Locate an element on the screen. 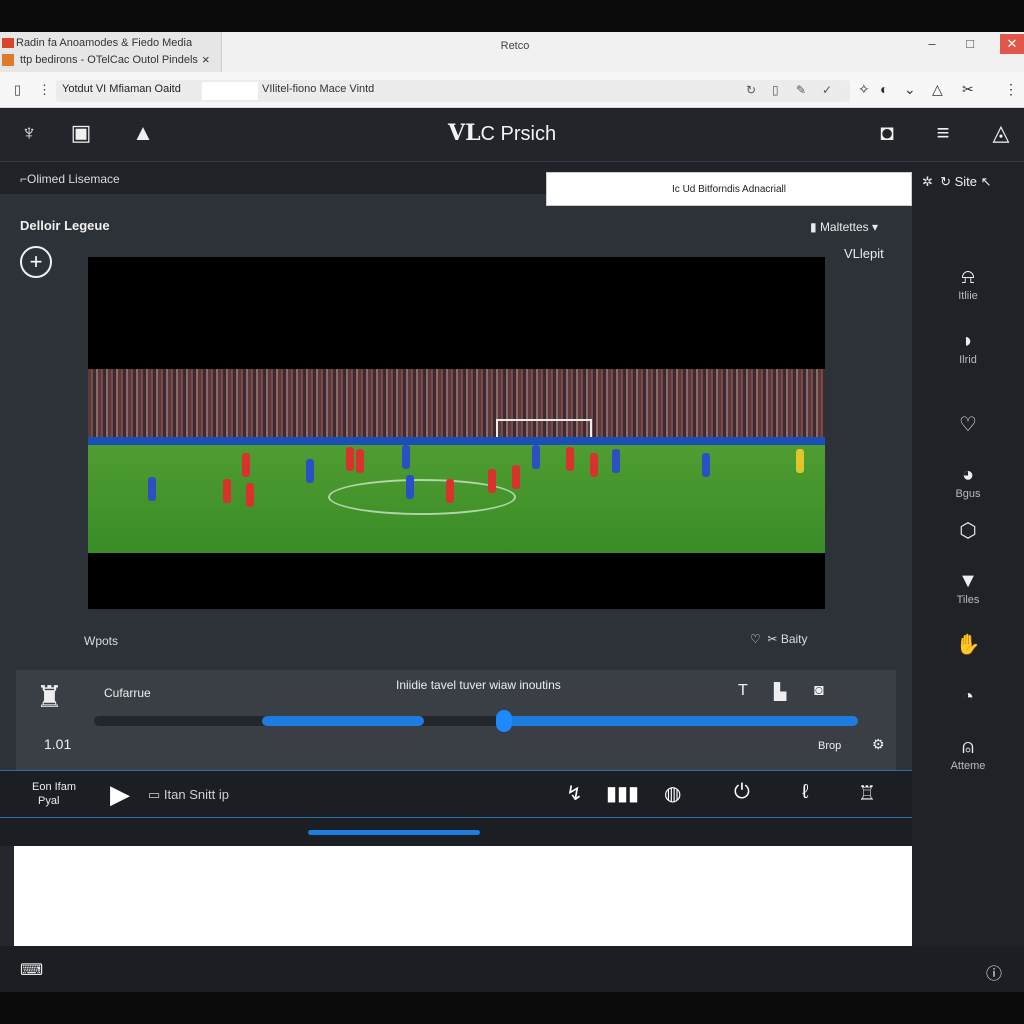 Image resolution: width=1024 pixels, height=1024 pixels. page-icon: ▯ is located at coordinates (17, 90).